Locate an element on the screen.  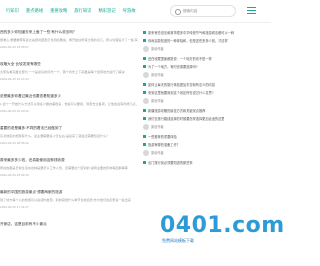
sidebar-item: 你肯定能知道的一种体验和，但是这些多多少钱，才这样 is located at coordinates (207, 42).